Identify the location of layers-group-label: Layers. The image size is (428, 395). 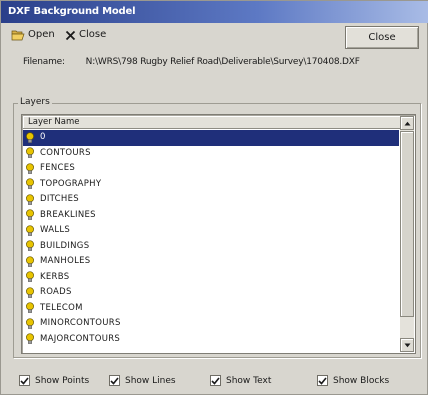
(35, 102).